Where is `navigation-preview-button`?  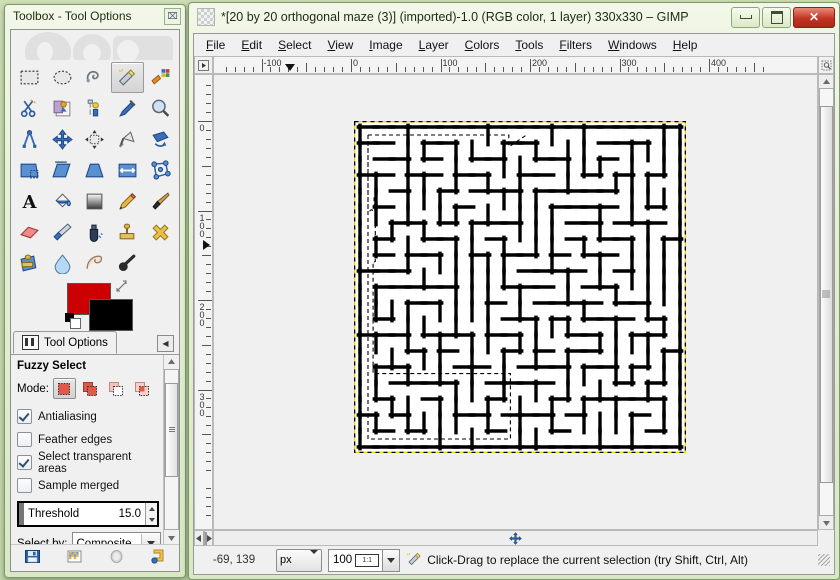 navigation-preview-button is located at coordinates (515, 538).